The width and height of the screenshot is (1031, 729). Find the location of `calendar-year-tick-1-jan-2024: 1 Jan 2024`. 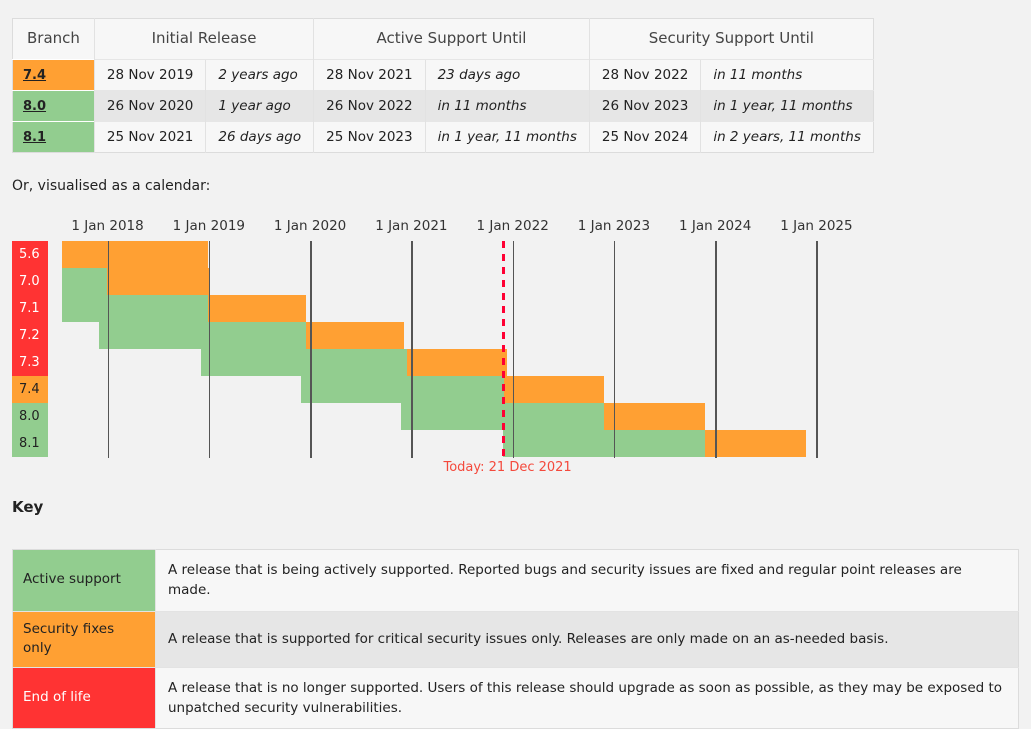

calendar-year-tick-1-jan-2024: 1 Jan 2024 is located at coordinates (715, 226).